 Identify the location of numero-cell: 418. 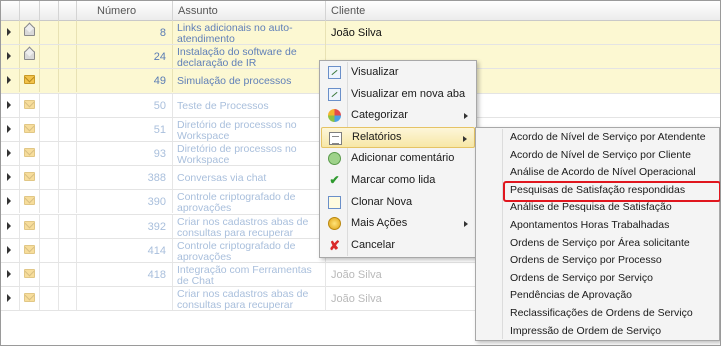
(125, 274).